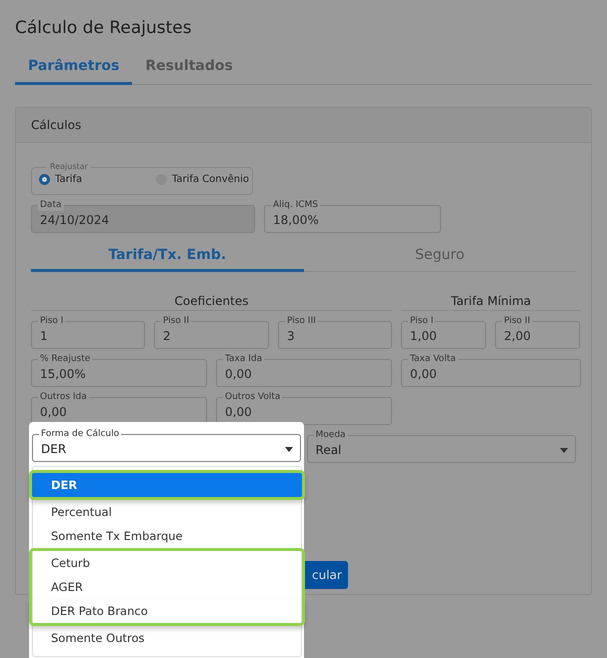 The height and width of the screenshot is (658, 607). I want to click on input-field: % Reajuste 15,00%, so click(119, 370).